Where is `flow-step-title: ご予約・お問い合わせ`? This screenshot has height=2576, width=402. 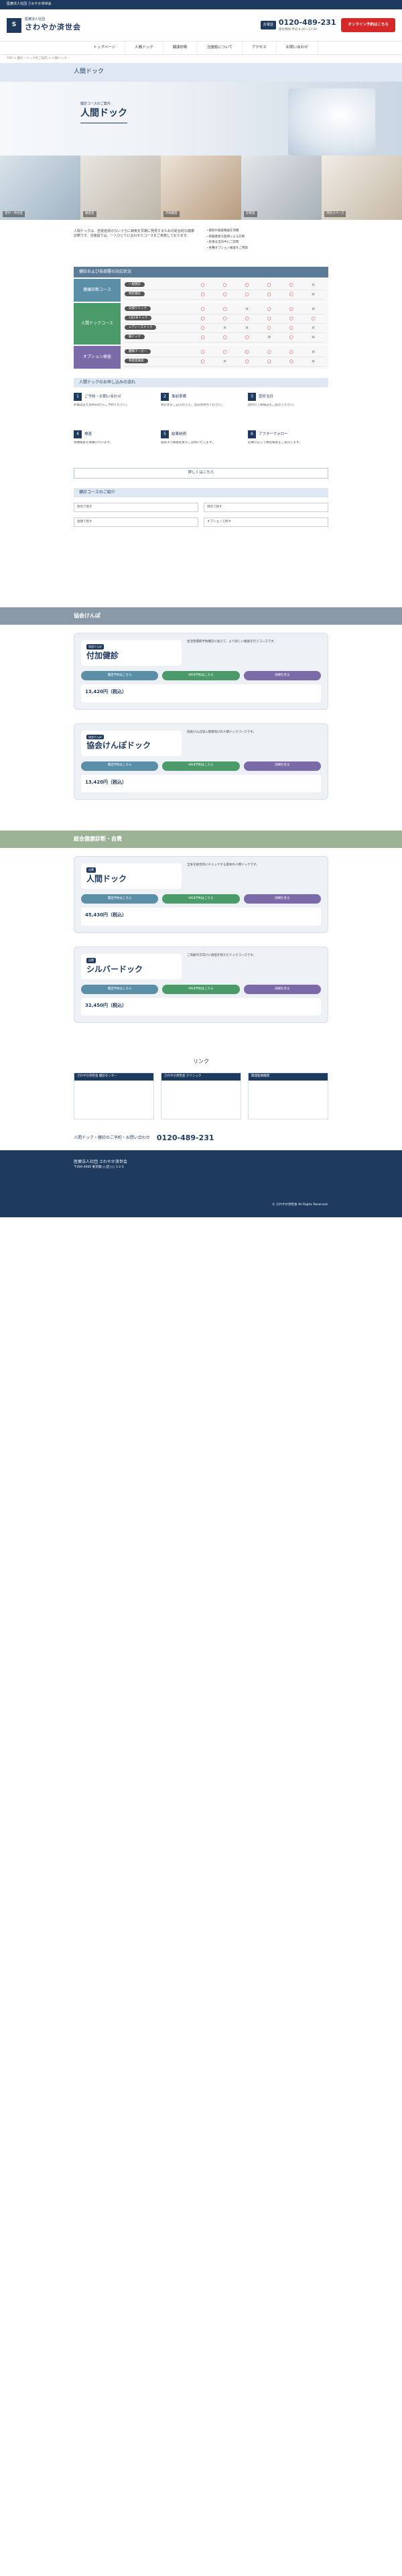 flow-step-title: ご予約・お問い合わせ is located at coordinates (103, 398).